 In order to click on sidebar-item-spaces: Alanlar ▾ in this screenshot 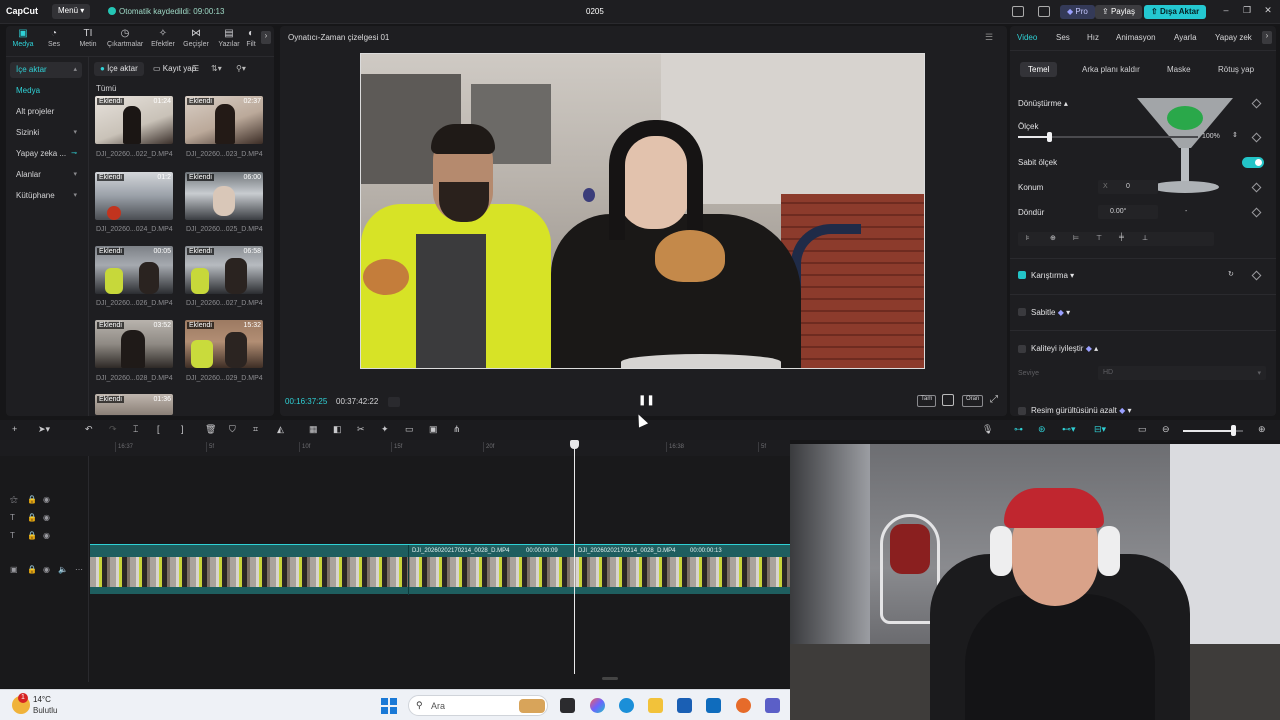, I will do `click(46, 175)`.